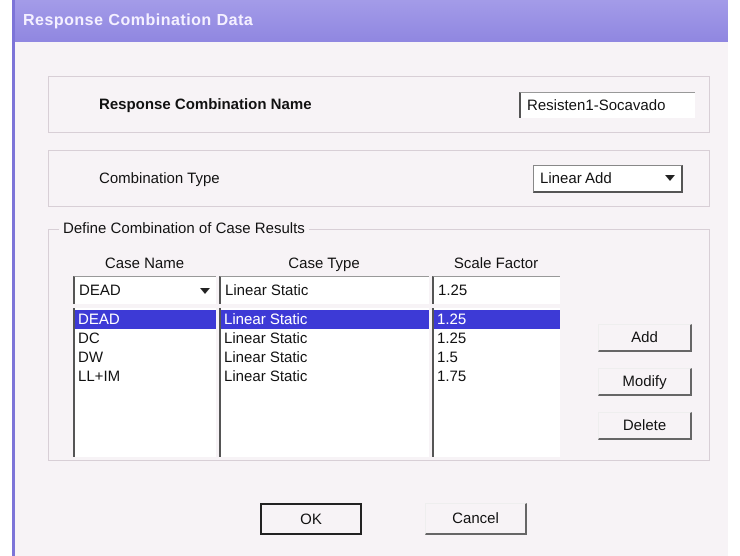 The width and height of the screenshot is (740, 556). I want to click on list-item: LL+IM, so click(145, 376).